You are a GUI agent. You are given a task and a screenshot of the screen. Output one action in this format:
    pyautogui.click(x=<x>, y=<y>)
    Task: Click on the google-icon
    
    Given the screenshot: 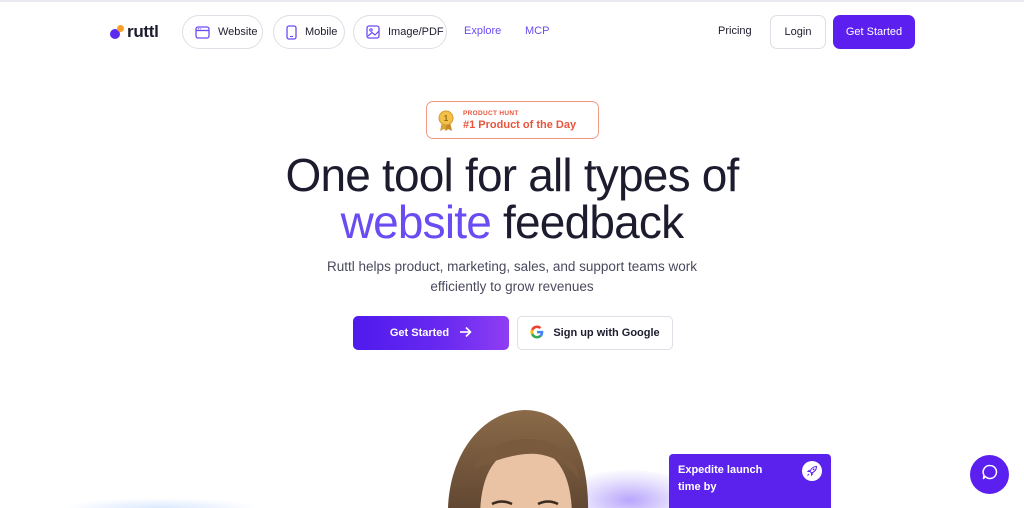 What is the action you would take?
    pyautogui.click(x=537, y=333)
    